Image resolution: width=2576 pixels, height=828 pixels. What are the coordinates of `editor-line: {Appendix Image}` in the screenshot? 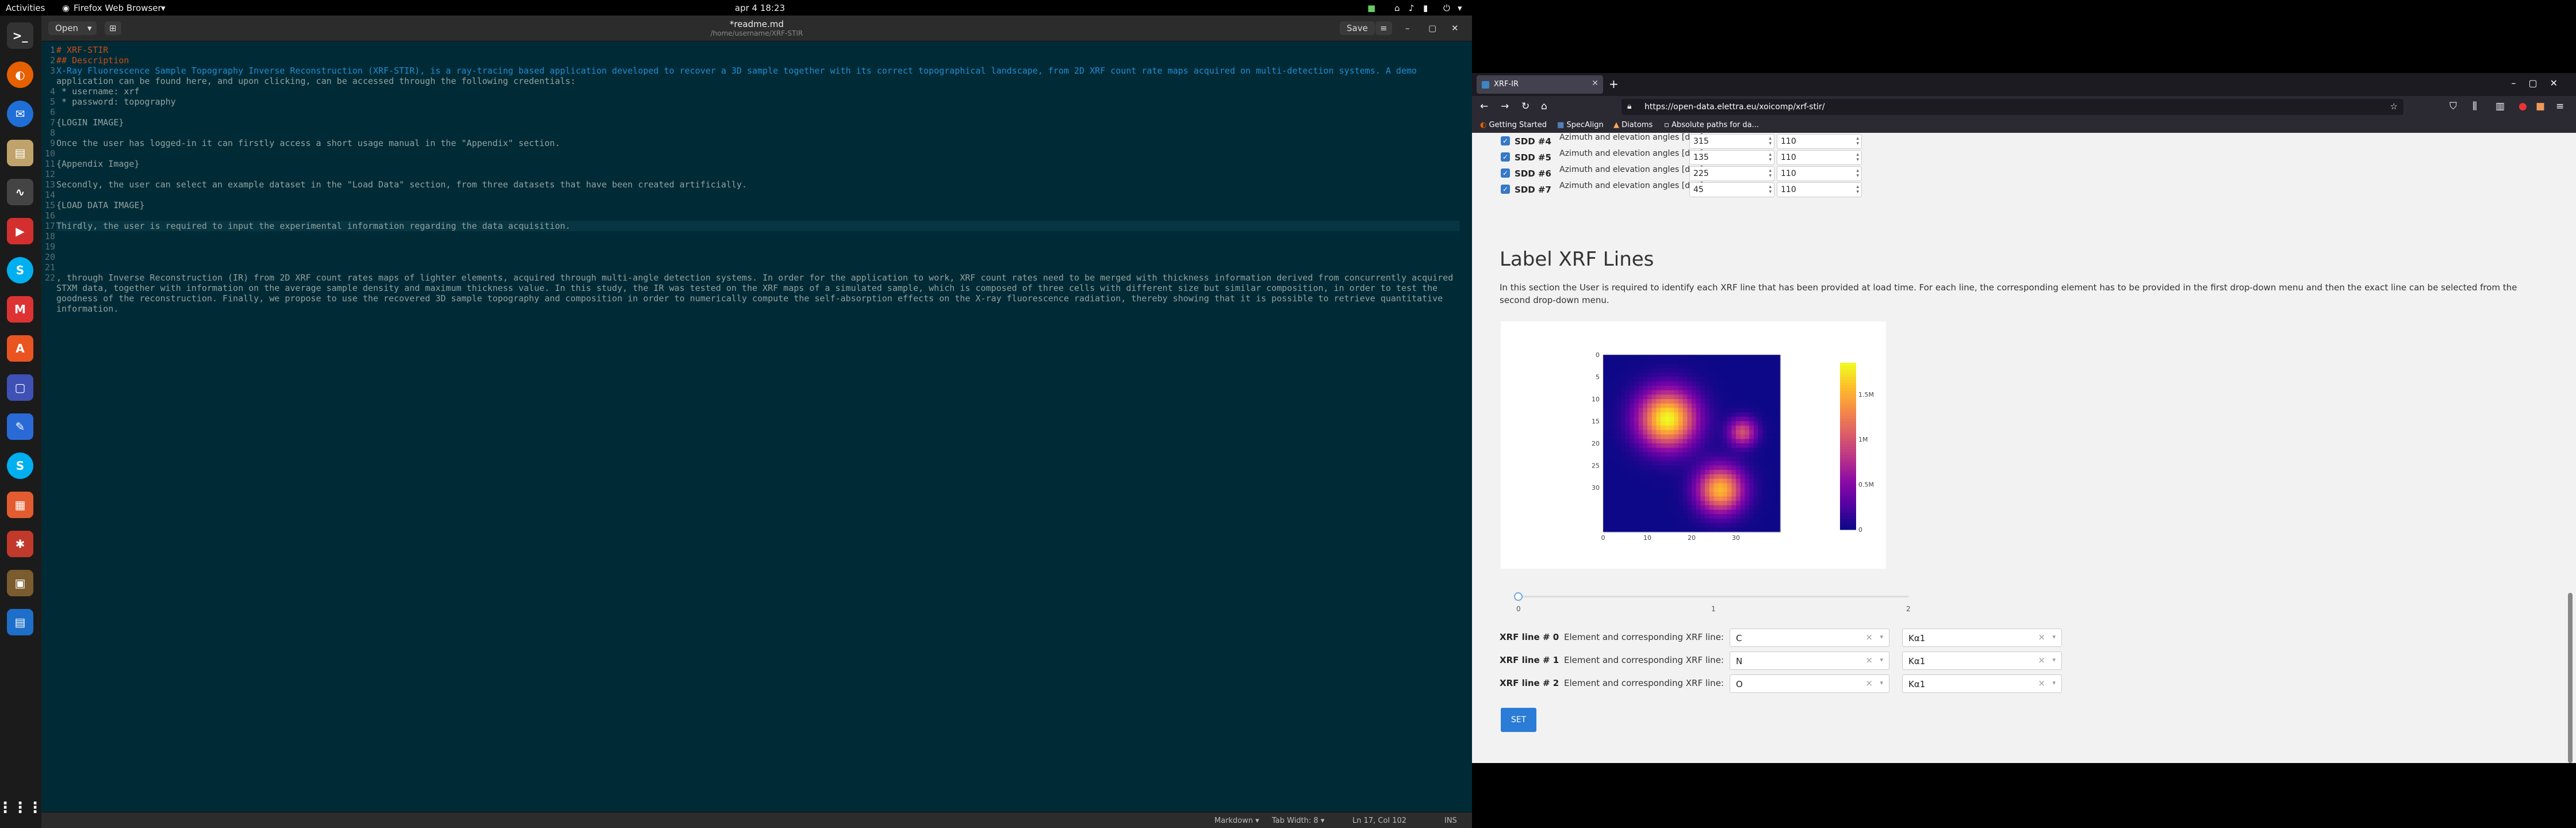 It's located at (757, 164).